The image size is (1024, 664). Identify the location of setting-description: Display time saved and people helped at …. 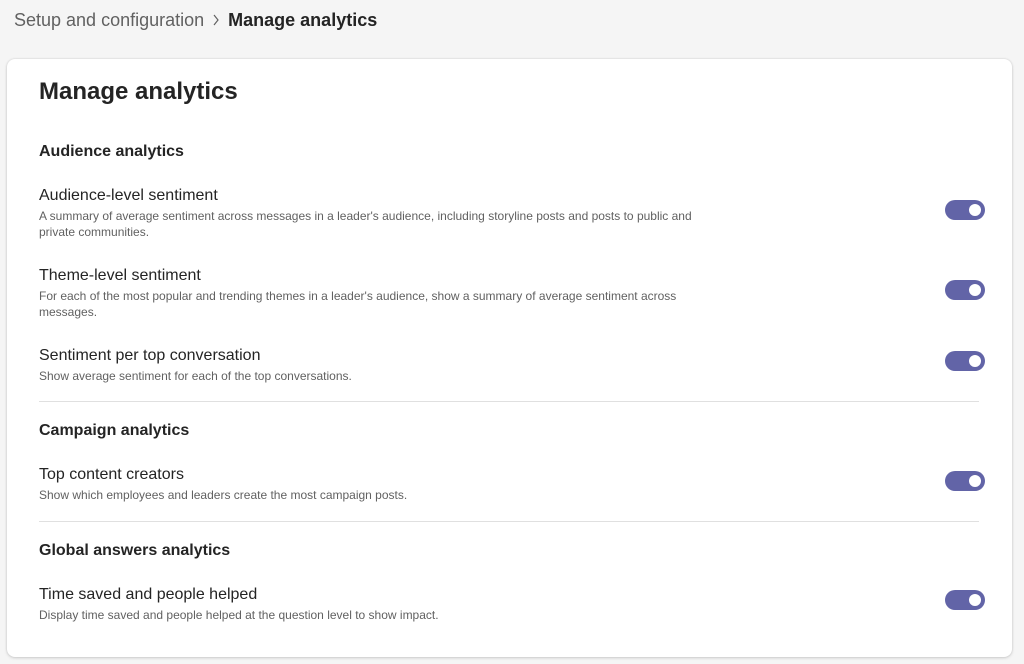
(239, 615).